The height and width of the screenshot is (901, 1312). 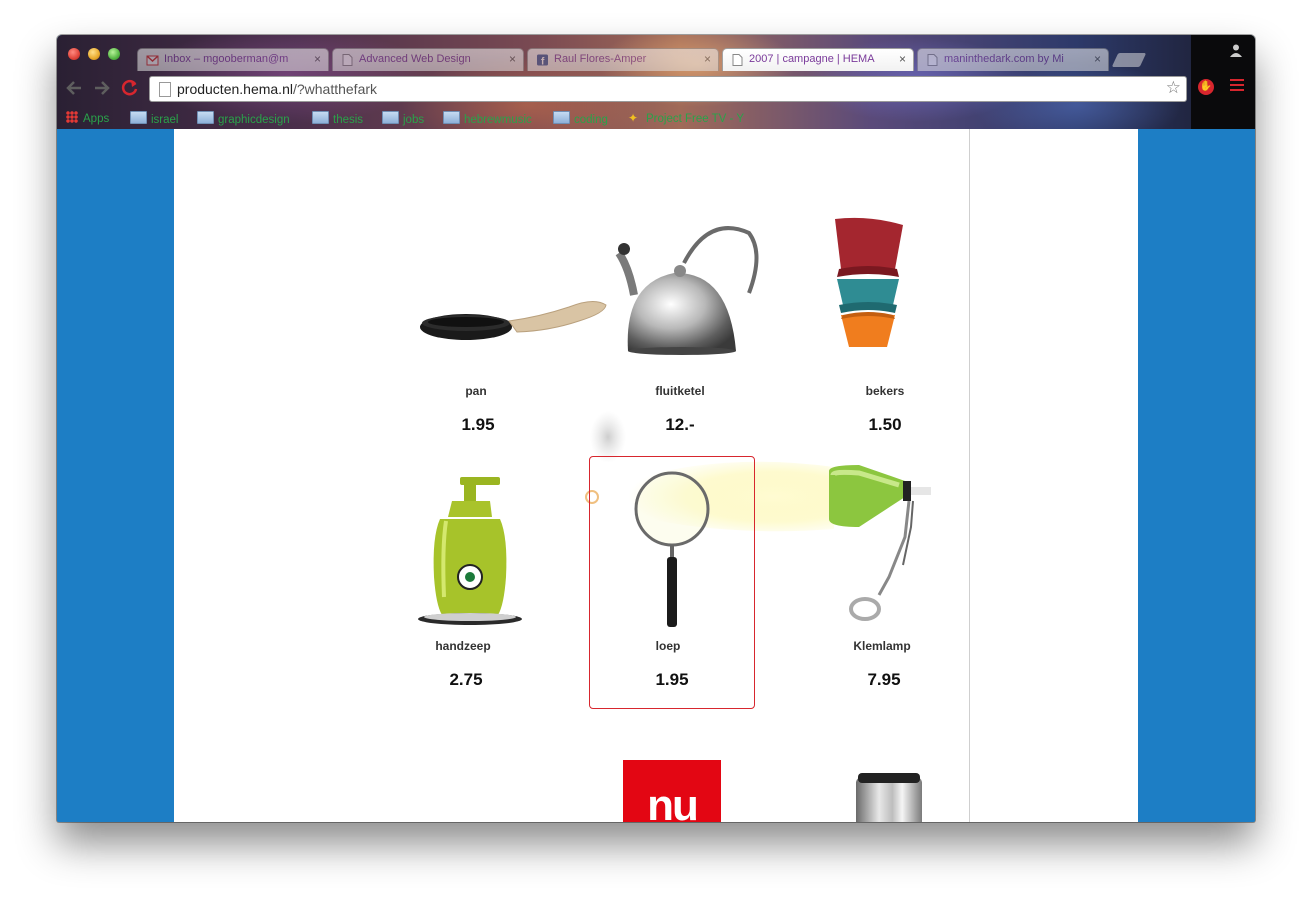 I want to click on close-window-button, so click(x=74, y=54).